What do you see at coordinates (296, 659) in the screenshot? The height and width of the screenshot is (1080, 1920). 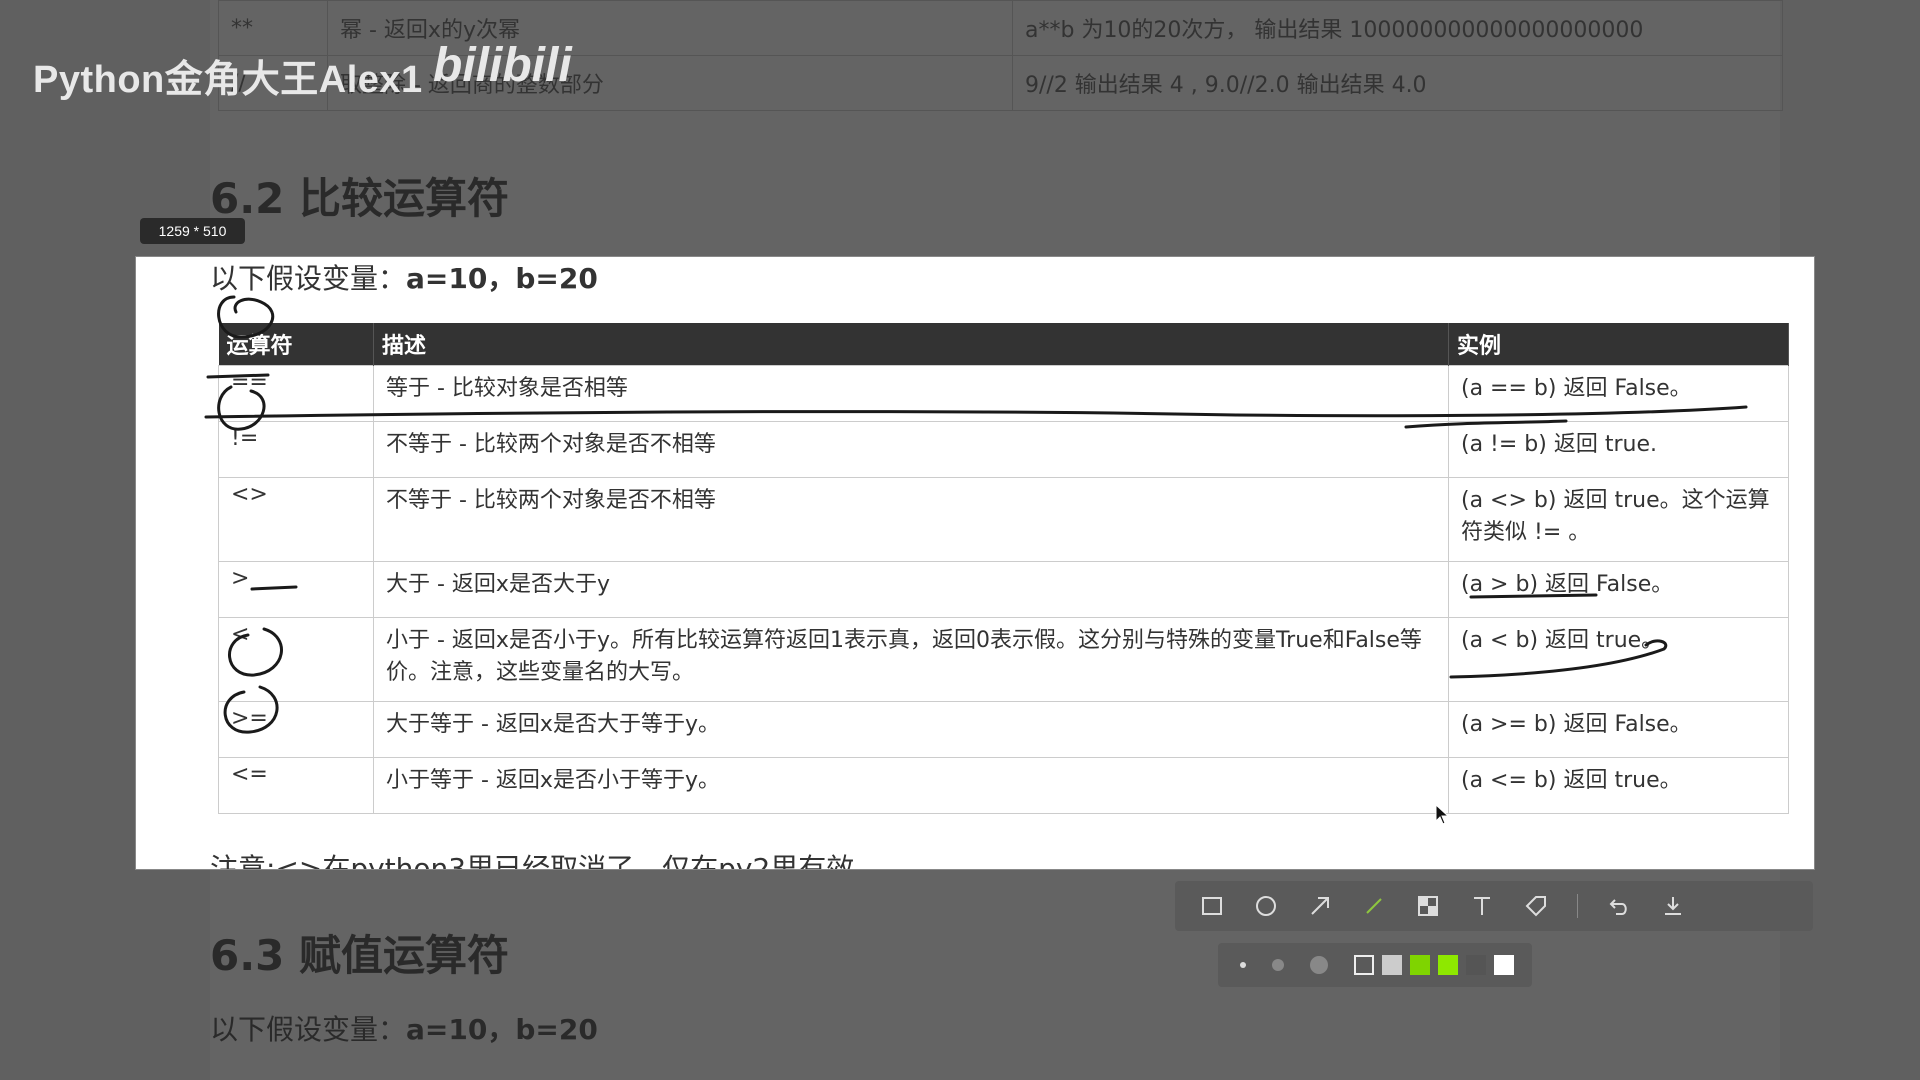 I see `op-cell: <` at bounding box center [296, 659].